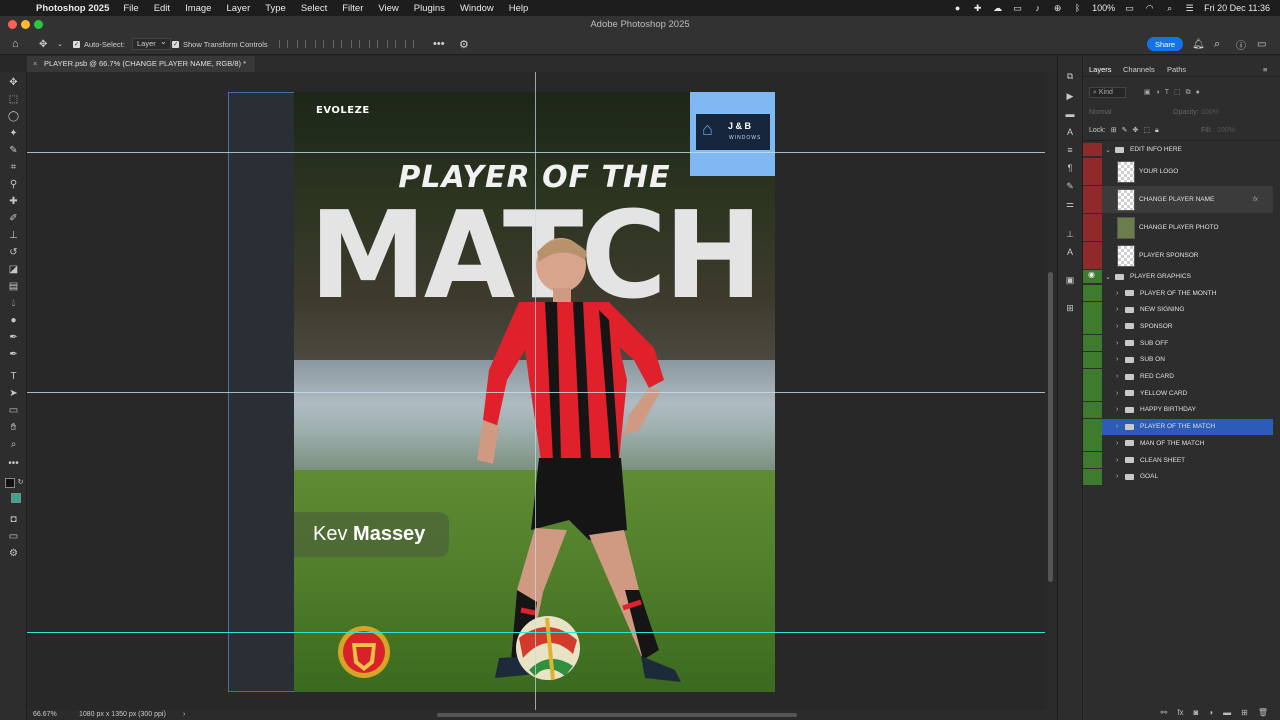  What do you see at coordinates (1198, 44) in the screenshot?
I see `notifications-icon: 🔔︎` at bounding box center [1198, 44].